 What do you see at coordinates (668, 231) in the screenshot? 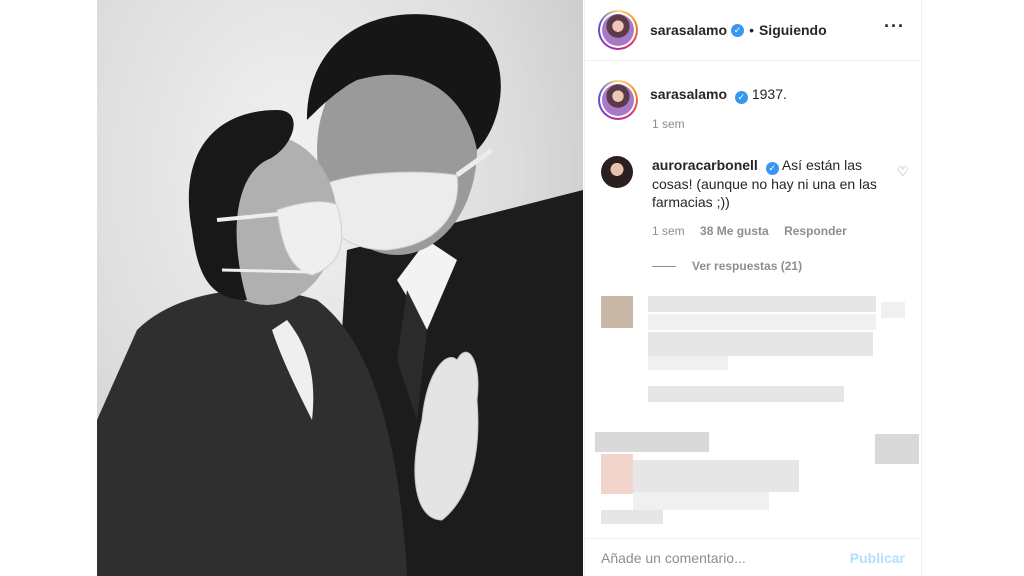
I see `comment-timestamp: 1 sem` at bounding box center [668, 231].